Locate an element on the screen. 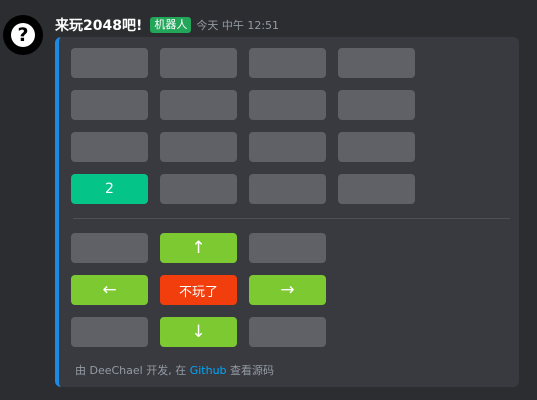  question-mark-icon: ? is located at coordinates (23, 35).